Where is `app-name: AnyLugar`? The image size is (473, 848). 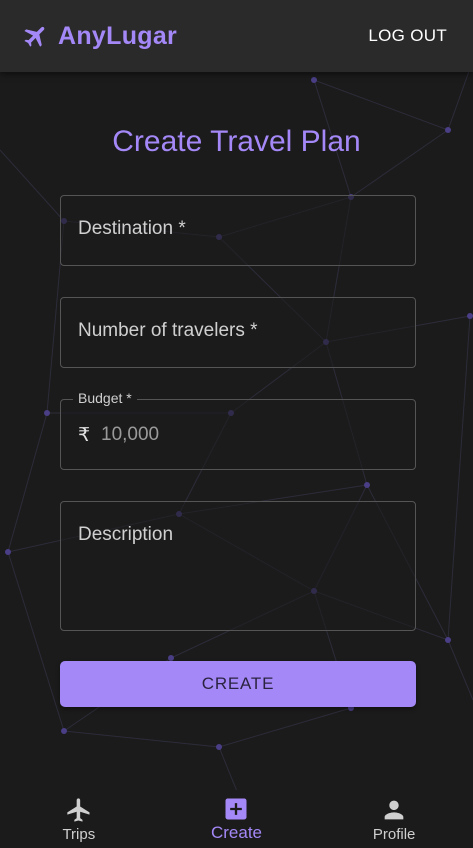
app-name: AnyLugar is located at coordinates (118, 35).